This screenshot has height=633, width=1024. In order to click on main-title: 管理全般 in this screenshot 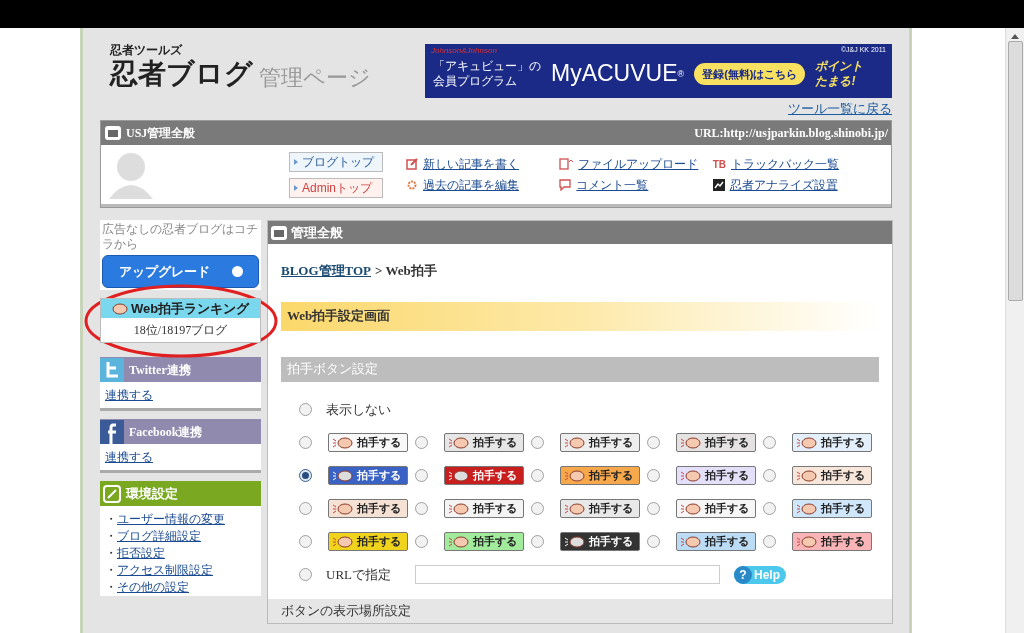, I will do `click(317, 232)`.